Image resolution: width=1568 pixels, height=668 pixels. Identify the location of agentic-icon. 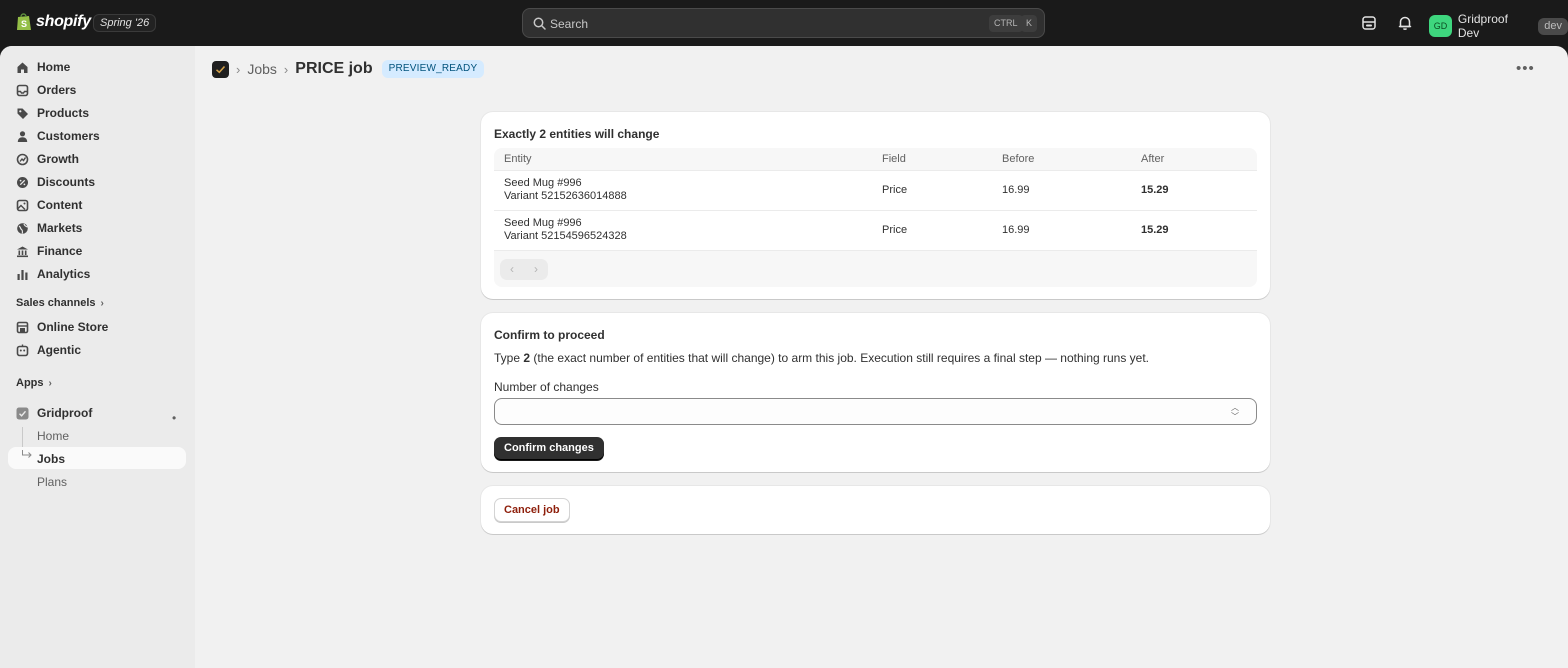
(22, 350).